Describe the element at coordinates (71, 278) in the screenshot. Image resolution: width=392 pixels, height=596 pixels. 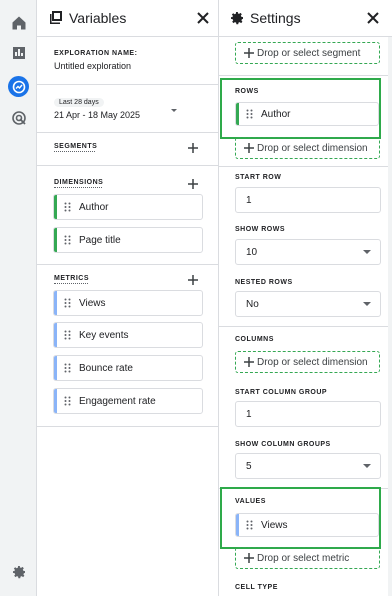
I see `metrics-label: METRICS` at that location.